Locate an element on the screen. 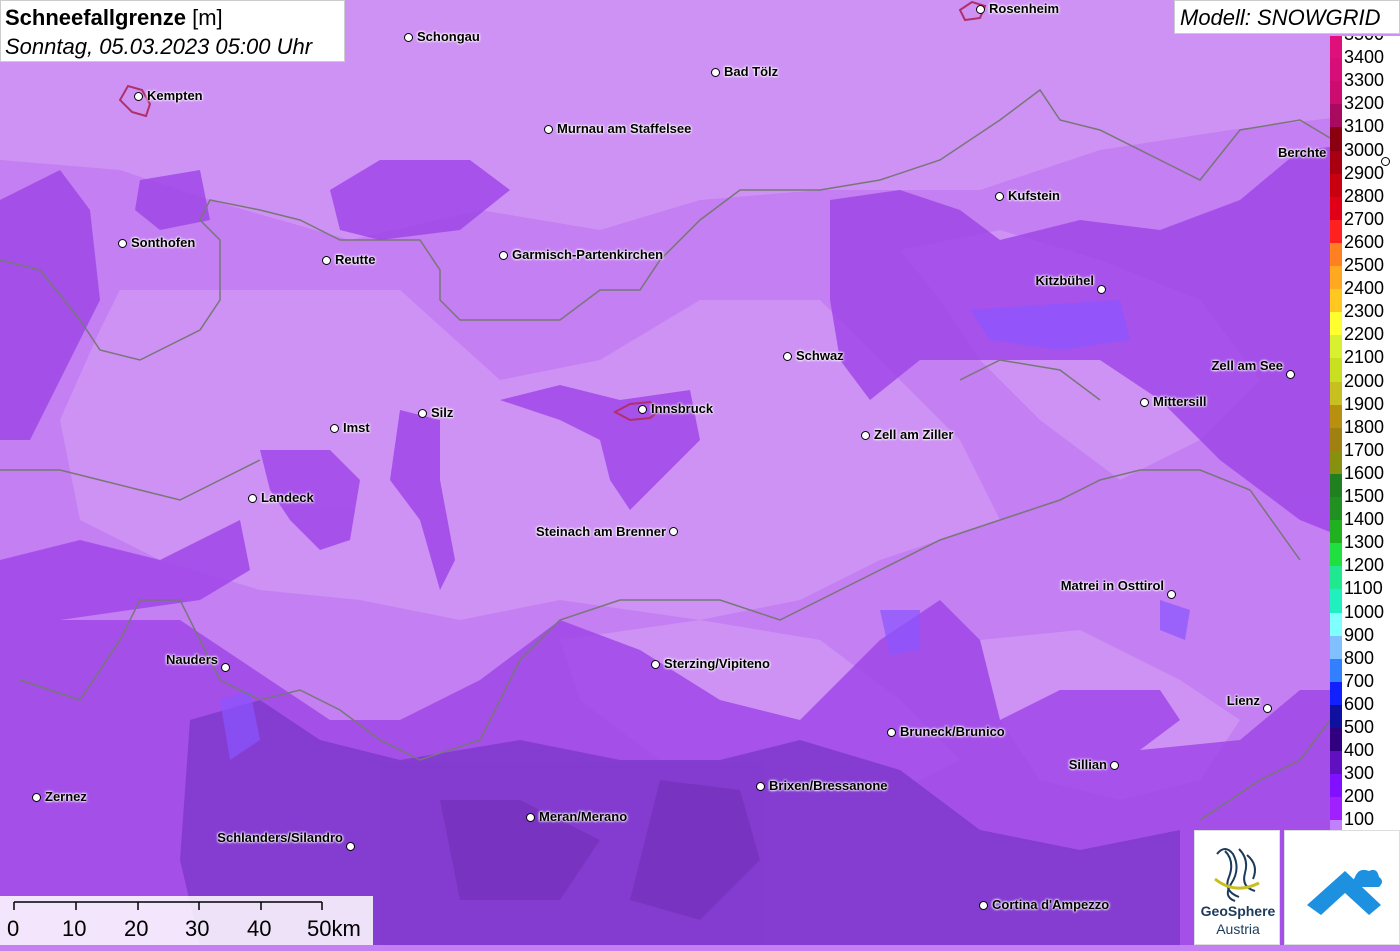 The height and width of the screenshot is (951, 1400). snowgrid-logo is located at coordinates (1342, 887).